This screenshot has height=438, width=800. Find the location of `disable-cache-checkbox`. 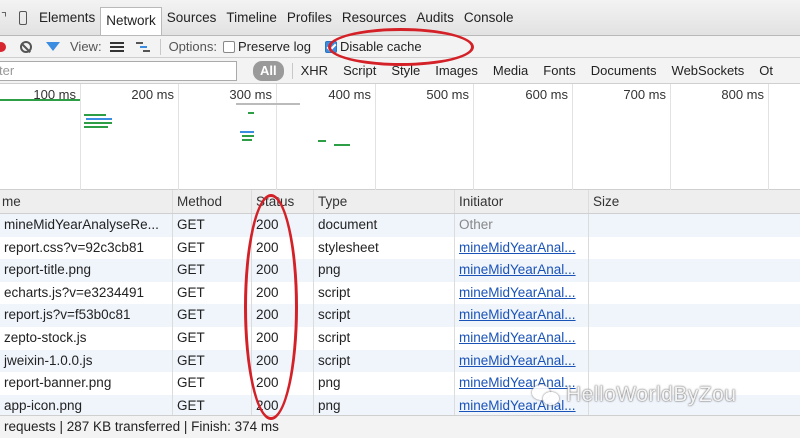

disable-cache-checkbox is located at coordinates (330, 46).